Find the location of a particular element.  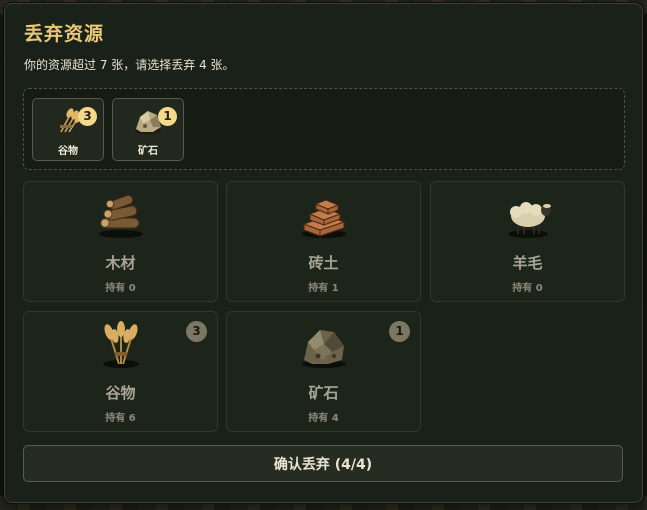

discard-count-badge: 3 is located at coordinates (196, 331).